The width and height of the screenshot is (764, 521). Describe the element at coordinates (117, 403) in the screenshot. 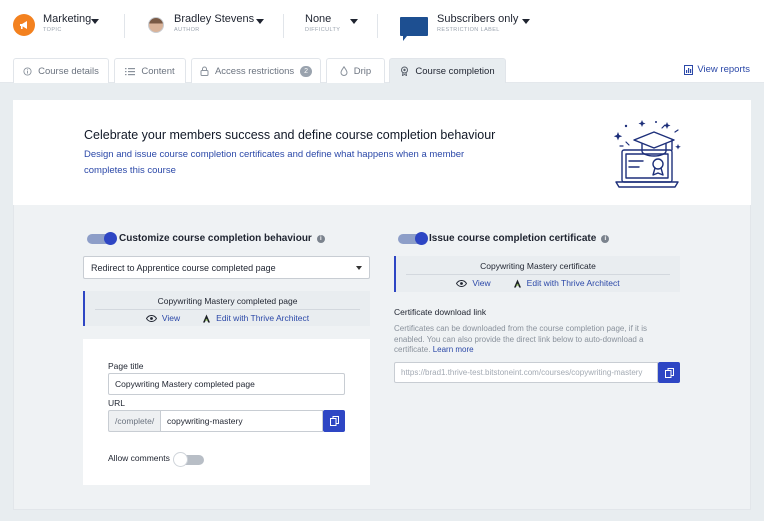

I see `url-label: URL` at that location.